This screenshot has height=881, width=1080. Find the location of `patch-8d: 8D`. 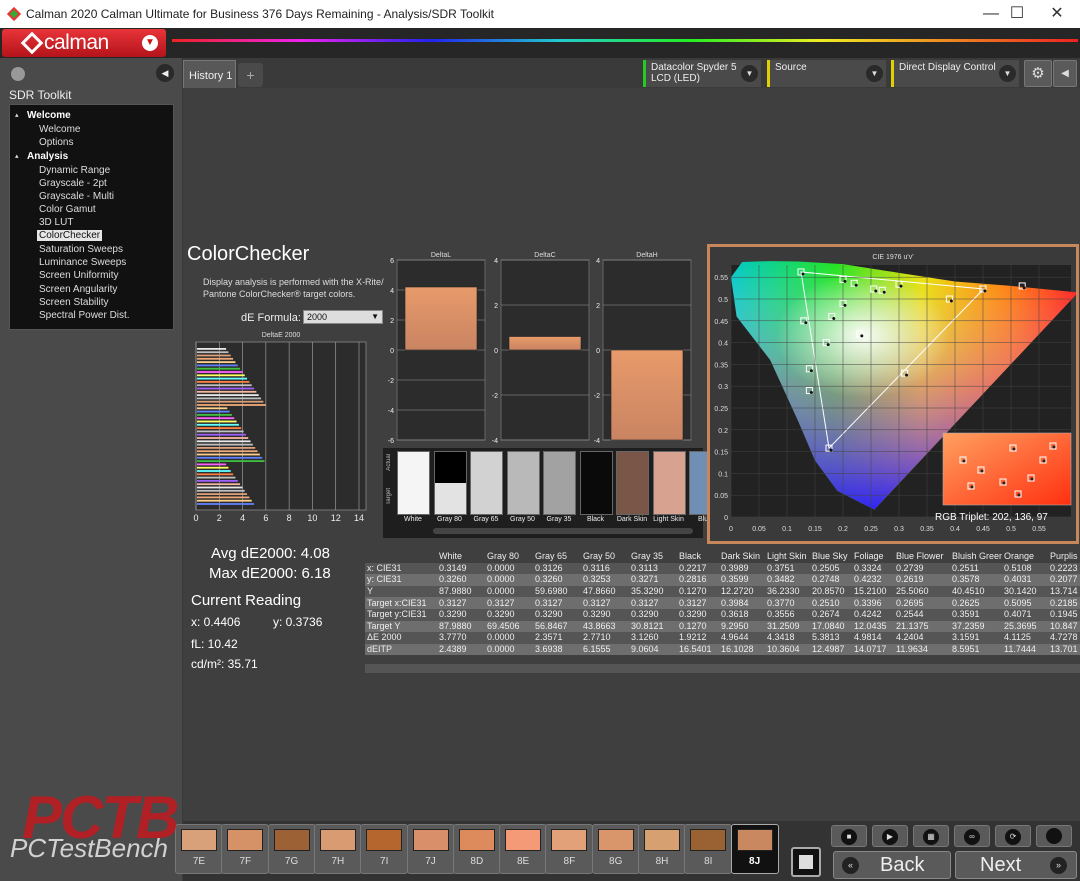

patch-8d: 8D is located at coordinates (476, 849).